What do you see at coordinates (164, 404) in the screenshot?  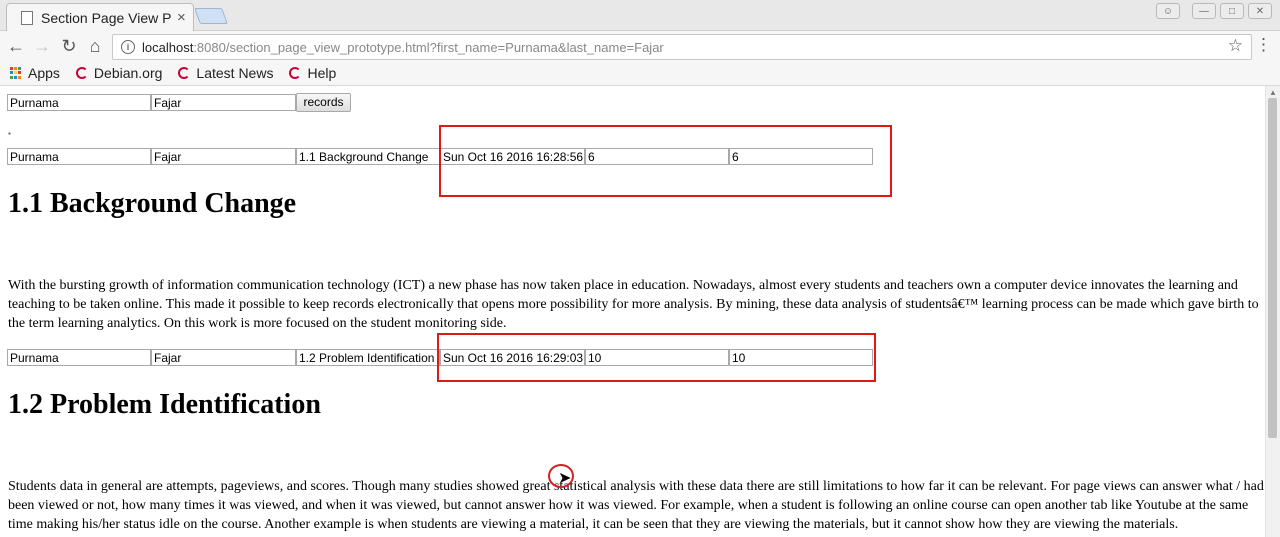 I see `section-heading: 1.2 Problem Identification` at bounding box center [164, 404].